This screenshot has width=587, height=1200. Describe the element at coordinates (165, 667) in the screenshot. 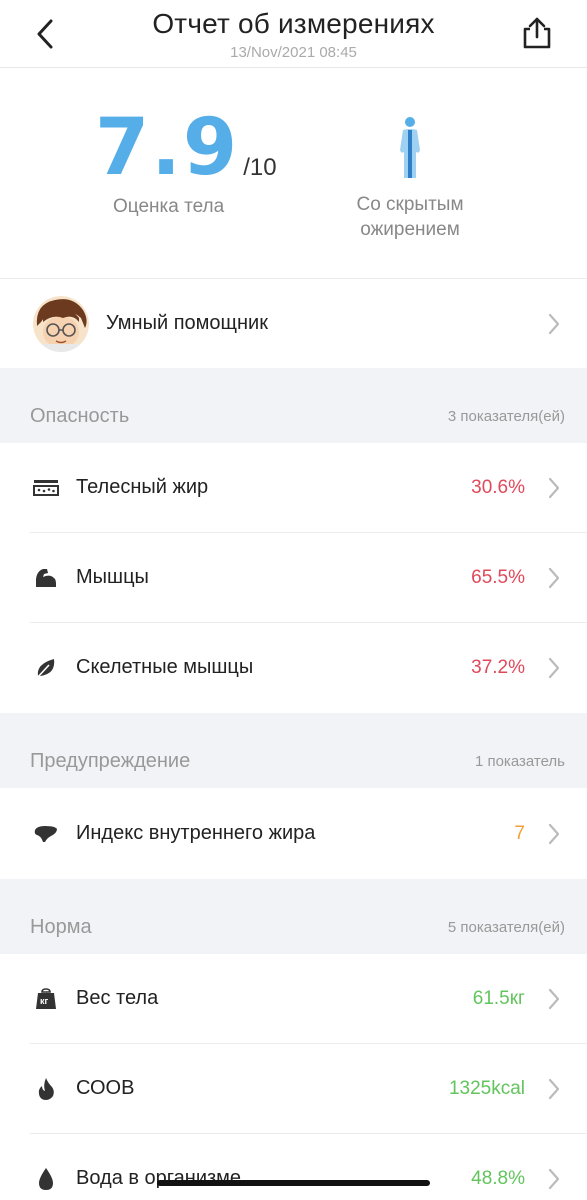

I see `metric-label: Скелетные мышцы` at that location.